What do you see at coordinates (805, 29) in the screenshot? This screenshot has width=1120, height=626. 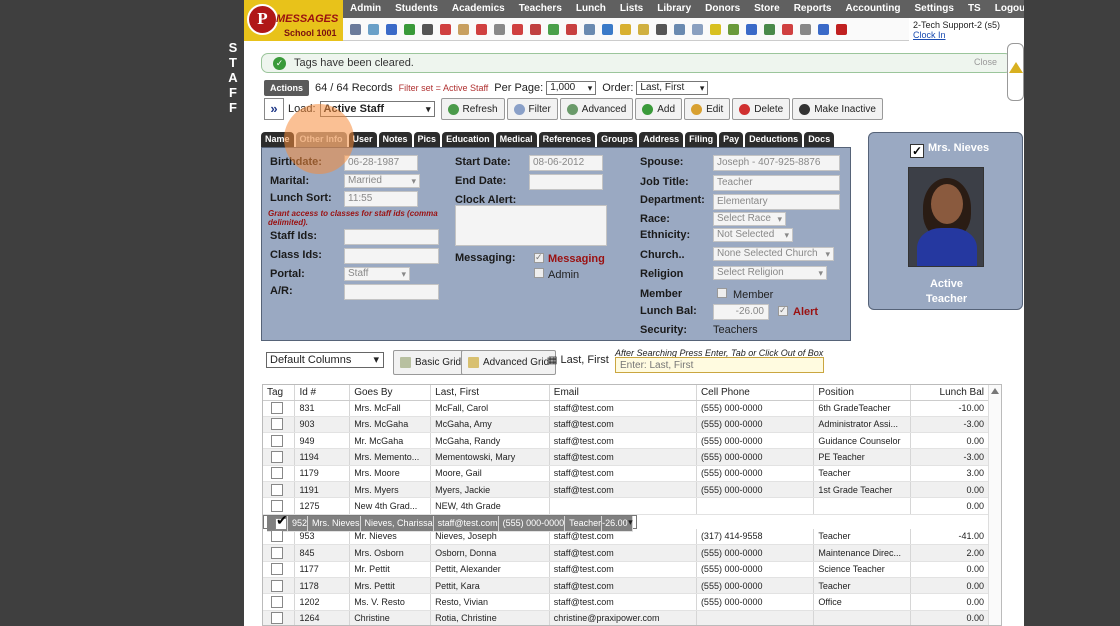 I see `drive-icon` at bounding box center [805, 29].